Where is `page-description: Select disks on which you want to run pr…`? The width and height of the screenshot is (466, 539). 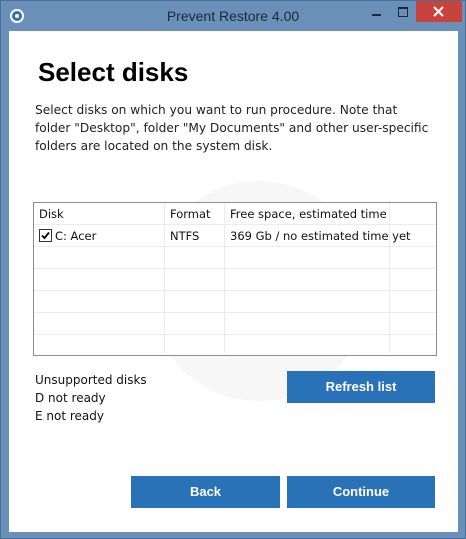 page-description: Select disks on which you want to run pr… is located at coordinates (232, 128).